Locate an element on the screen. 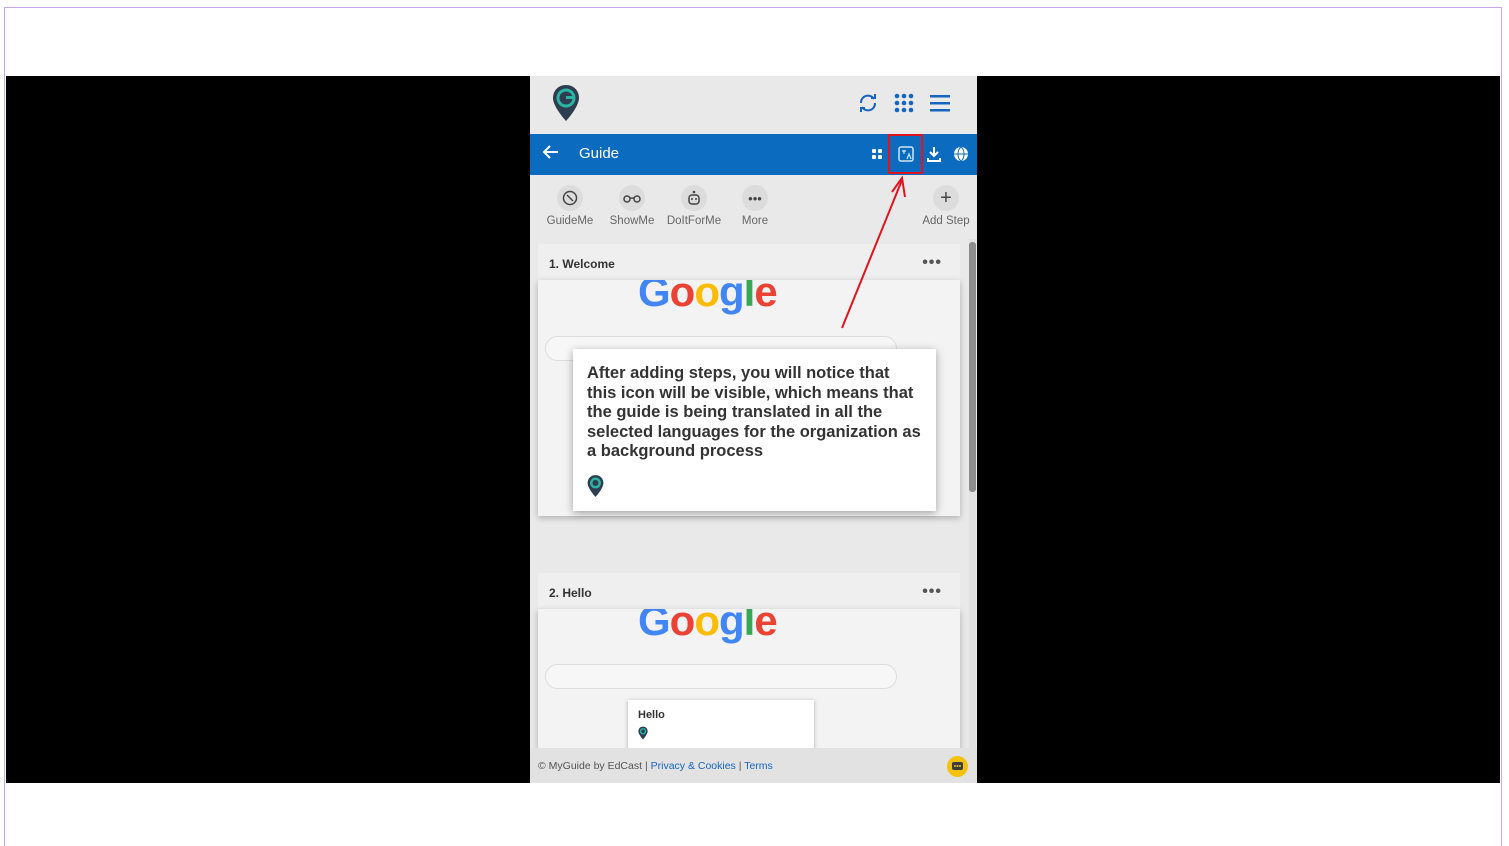 The image size is (1509, 846). plus-icon: + is located at coordinates (946, 198).